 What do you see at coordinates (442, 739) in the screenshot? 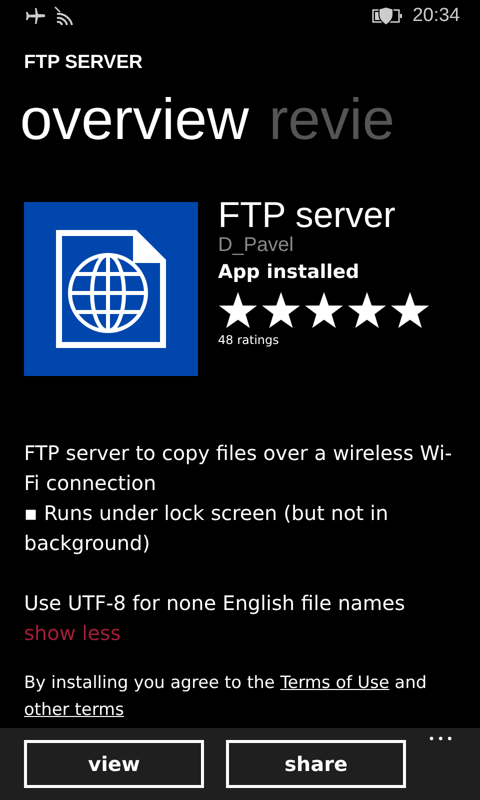
I see `more-button: •••` at bounding box center [442, 739].